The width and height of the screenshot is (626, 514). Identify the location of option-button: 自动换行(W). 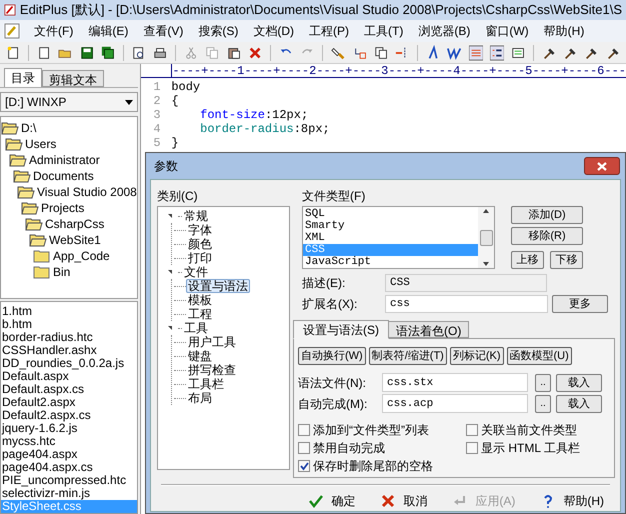
(332, 356).